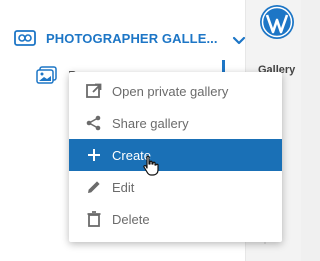 The width and height of the screenshot is (320, 261). I want to click on menu-item-share-gallery: Share gallery, so click(175, 123).